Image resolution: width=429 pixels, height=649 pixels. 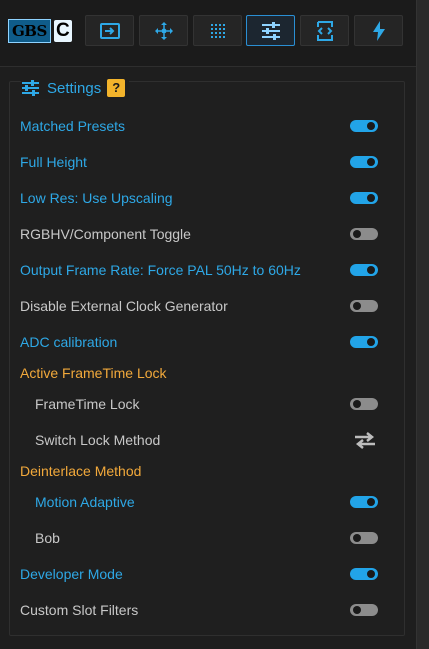 I want to click on setting-row-motion-adaptive: Motion Adaptive, so click(x=207, y=502).